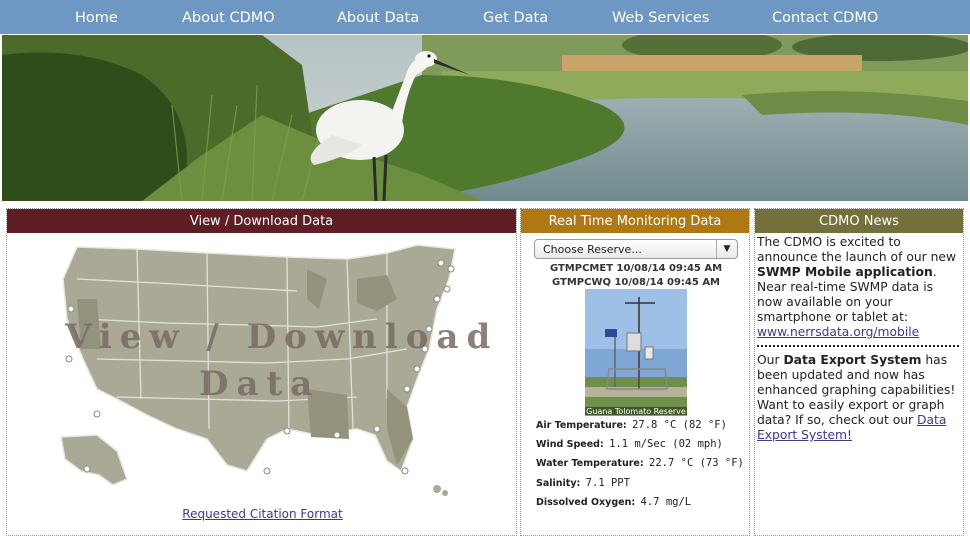 Image resolution: width=970 pixels, height=540 pixels. I want to click on news-item-text: Our, so click(768, 360).